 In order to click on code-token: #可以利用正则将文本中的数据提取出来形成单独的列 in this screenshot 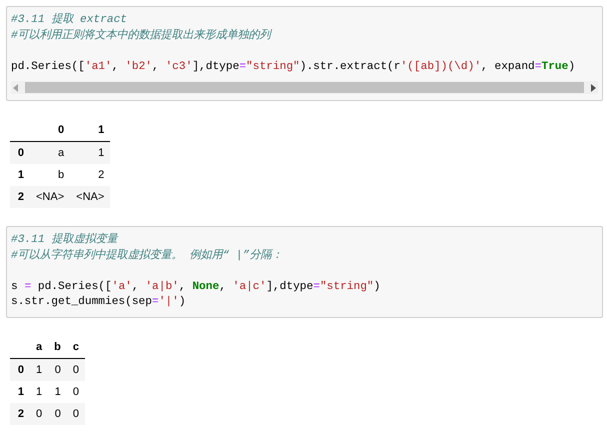, I will do `click(141, 36)`.